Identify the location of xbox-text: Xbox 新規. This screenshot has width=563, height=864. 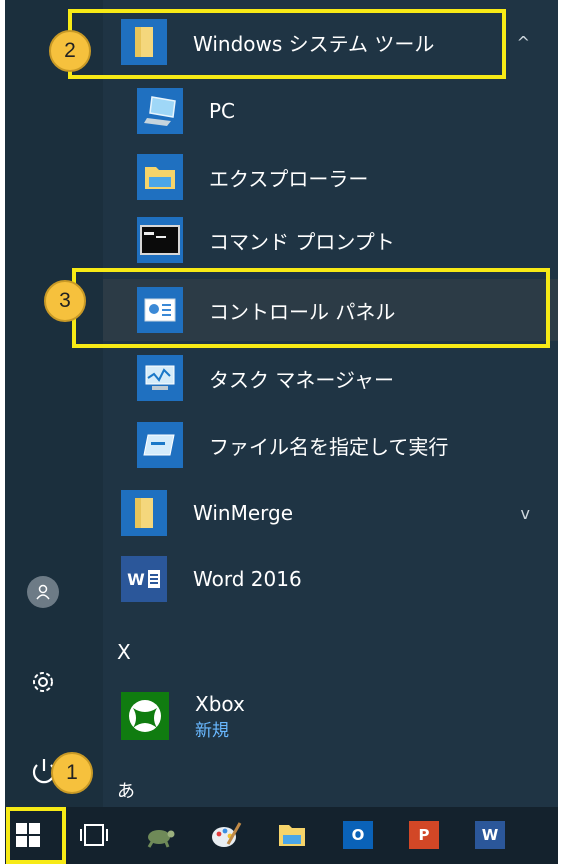
(220, 716).